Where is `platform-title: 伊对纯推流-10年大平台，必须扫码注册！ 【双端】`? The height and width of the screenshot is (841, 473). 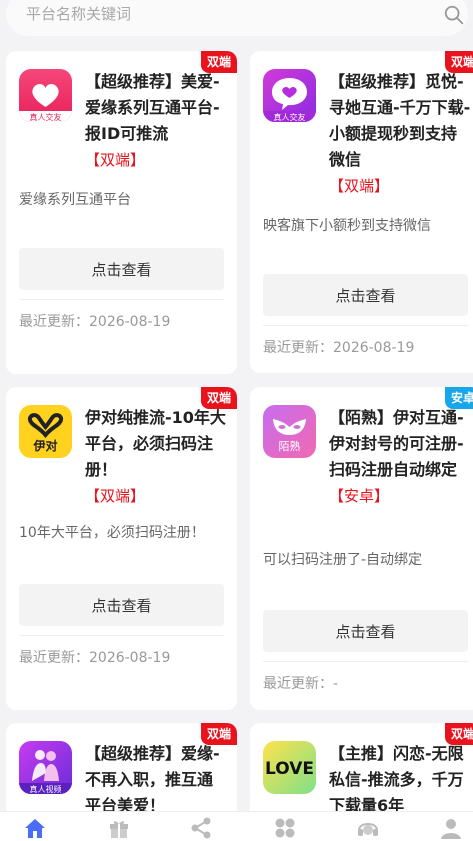 platform-title: 伊对纯推流-10年大平台，必须扫码注册！ 【双端】 is located at coordinates (156, 457).